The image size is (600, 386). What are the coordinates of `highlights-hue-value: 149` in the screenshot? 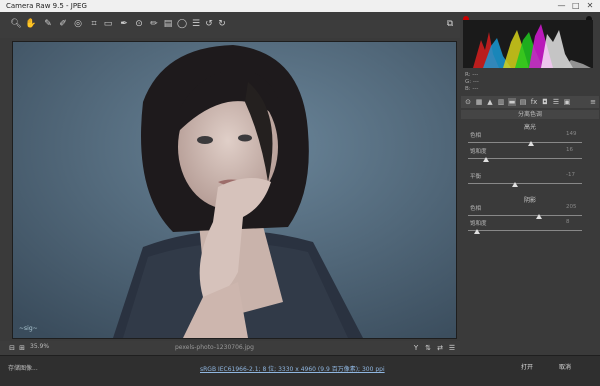 It's located at (571, 134).